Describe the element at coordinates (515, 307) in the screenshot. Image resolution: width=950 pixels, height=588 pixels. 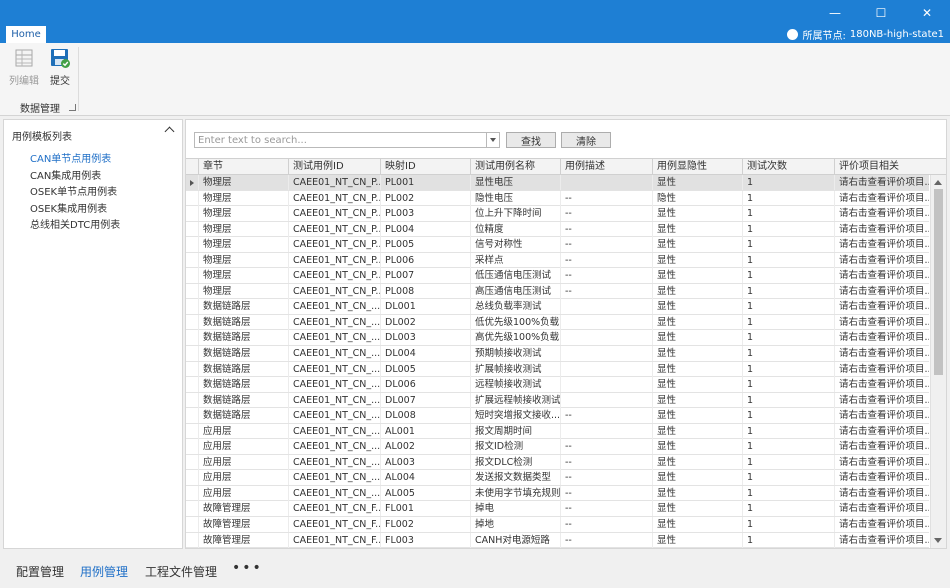
I see `table-cell: 总线负载率测试` at that location.